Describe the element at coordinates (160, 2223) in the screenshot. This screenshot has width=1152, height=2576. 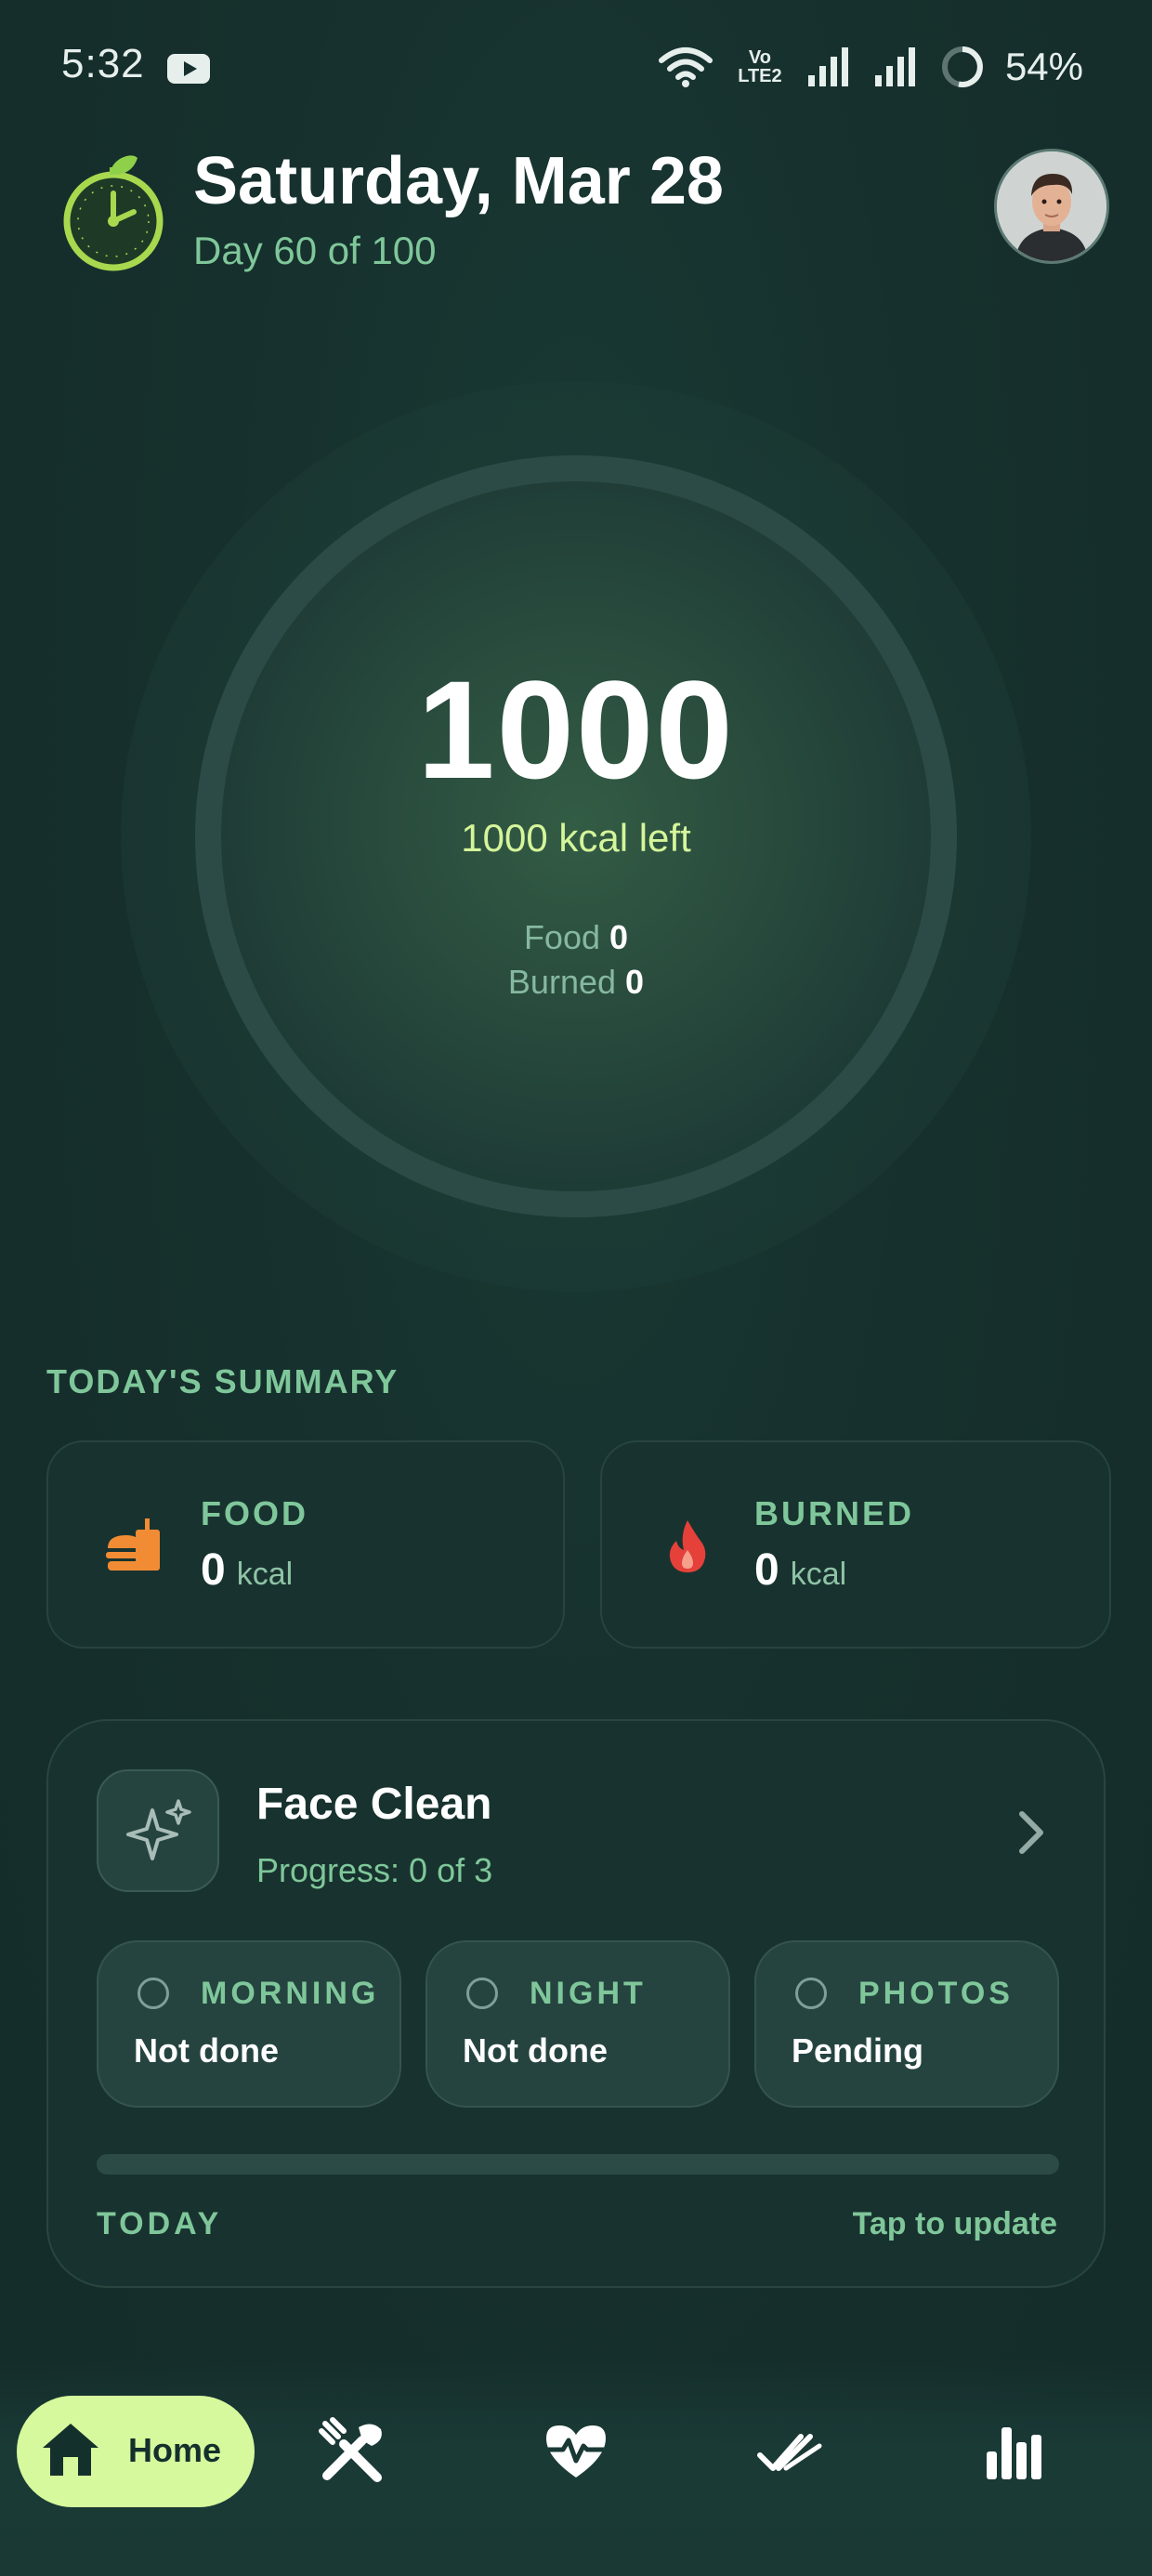
I see `routine-footer-today: TODAY` at that location.